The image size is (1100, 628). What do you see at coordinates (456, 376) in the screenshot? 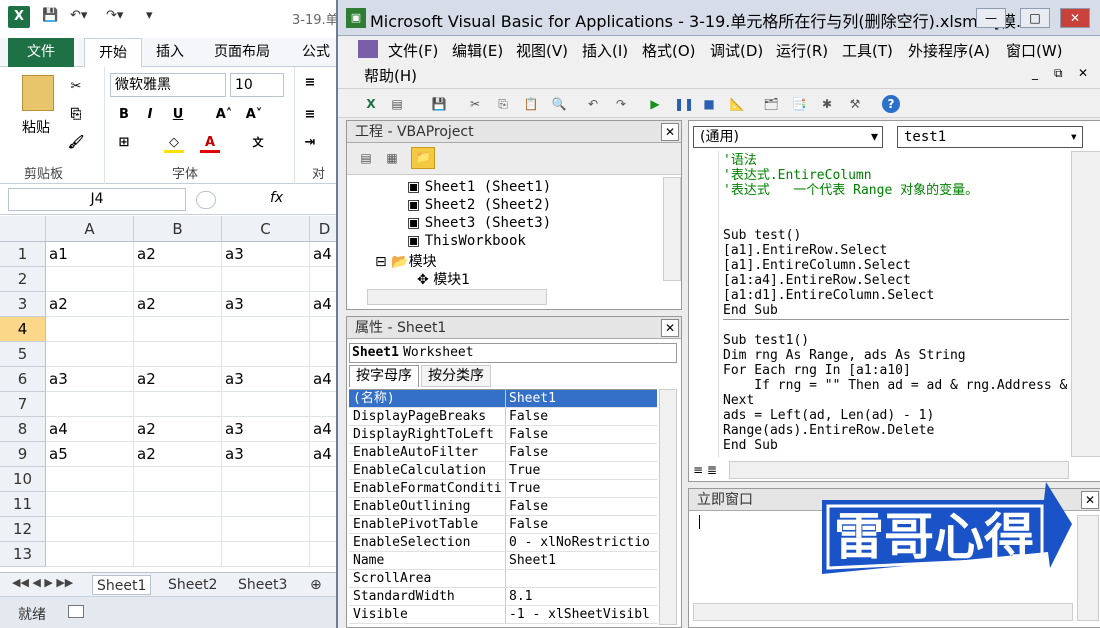
I see `tab-categorized: 按分类序` at bounding box center [456, 376].